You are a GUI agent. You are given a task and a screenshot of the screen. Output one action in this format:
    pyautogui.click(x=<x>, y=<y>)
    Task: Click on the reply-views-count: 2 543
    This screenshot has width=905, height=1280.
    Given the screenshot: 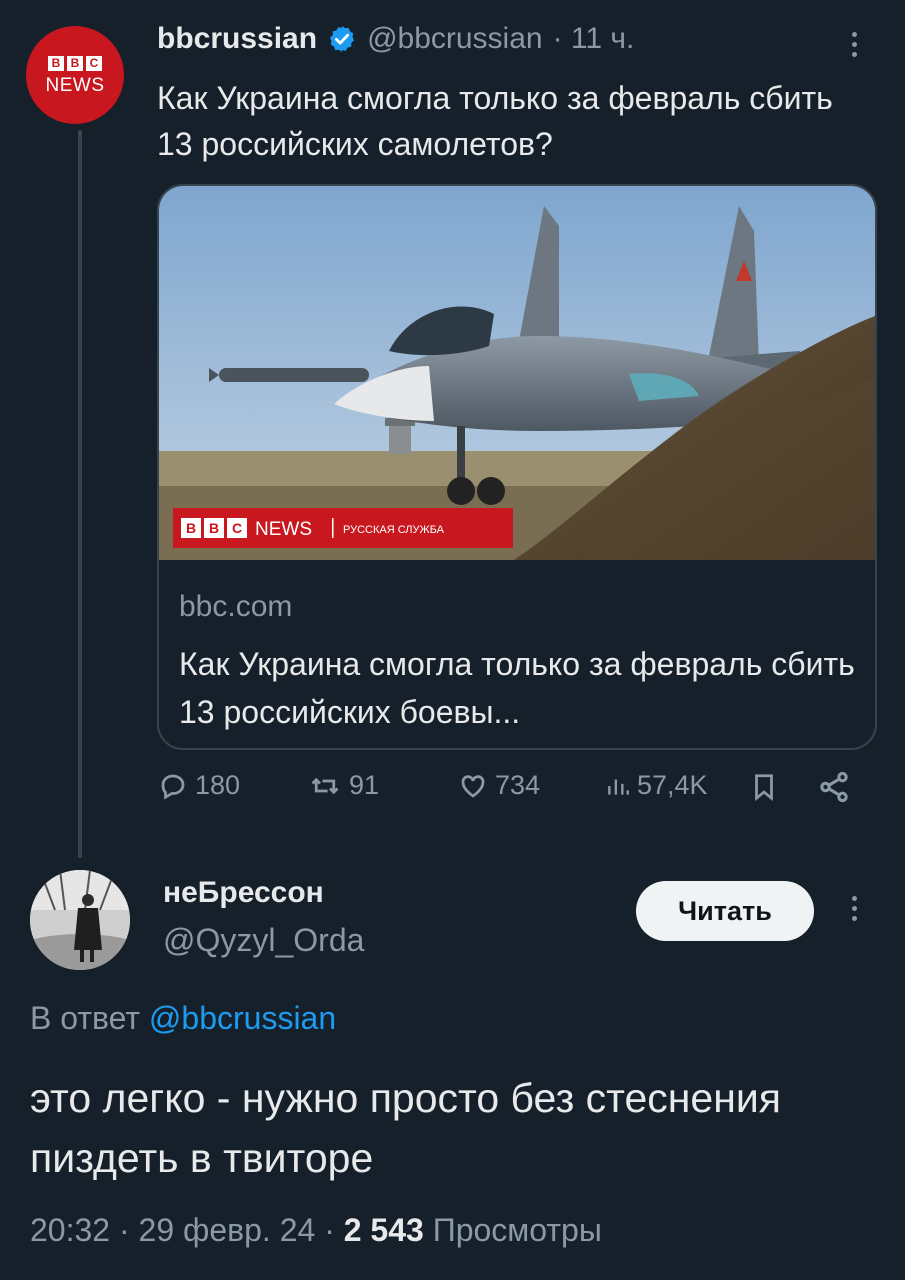 What is the action you would take?
    pyautogui.click(x=383, y=1230)
    